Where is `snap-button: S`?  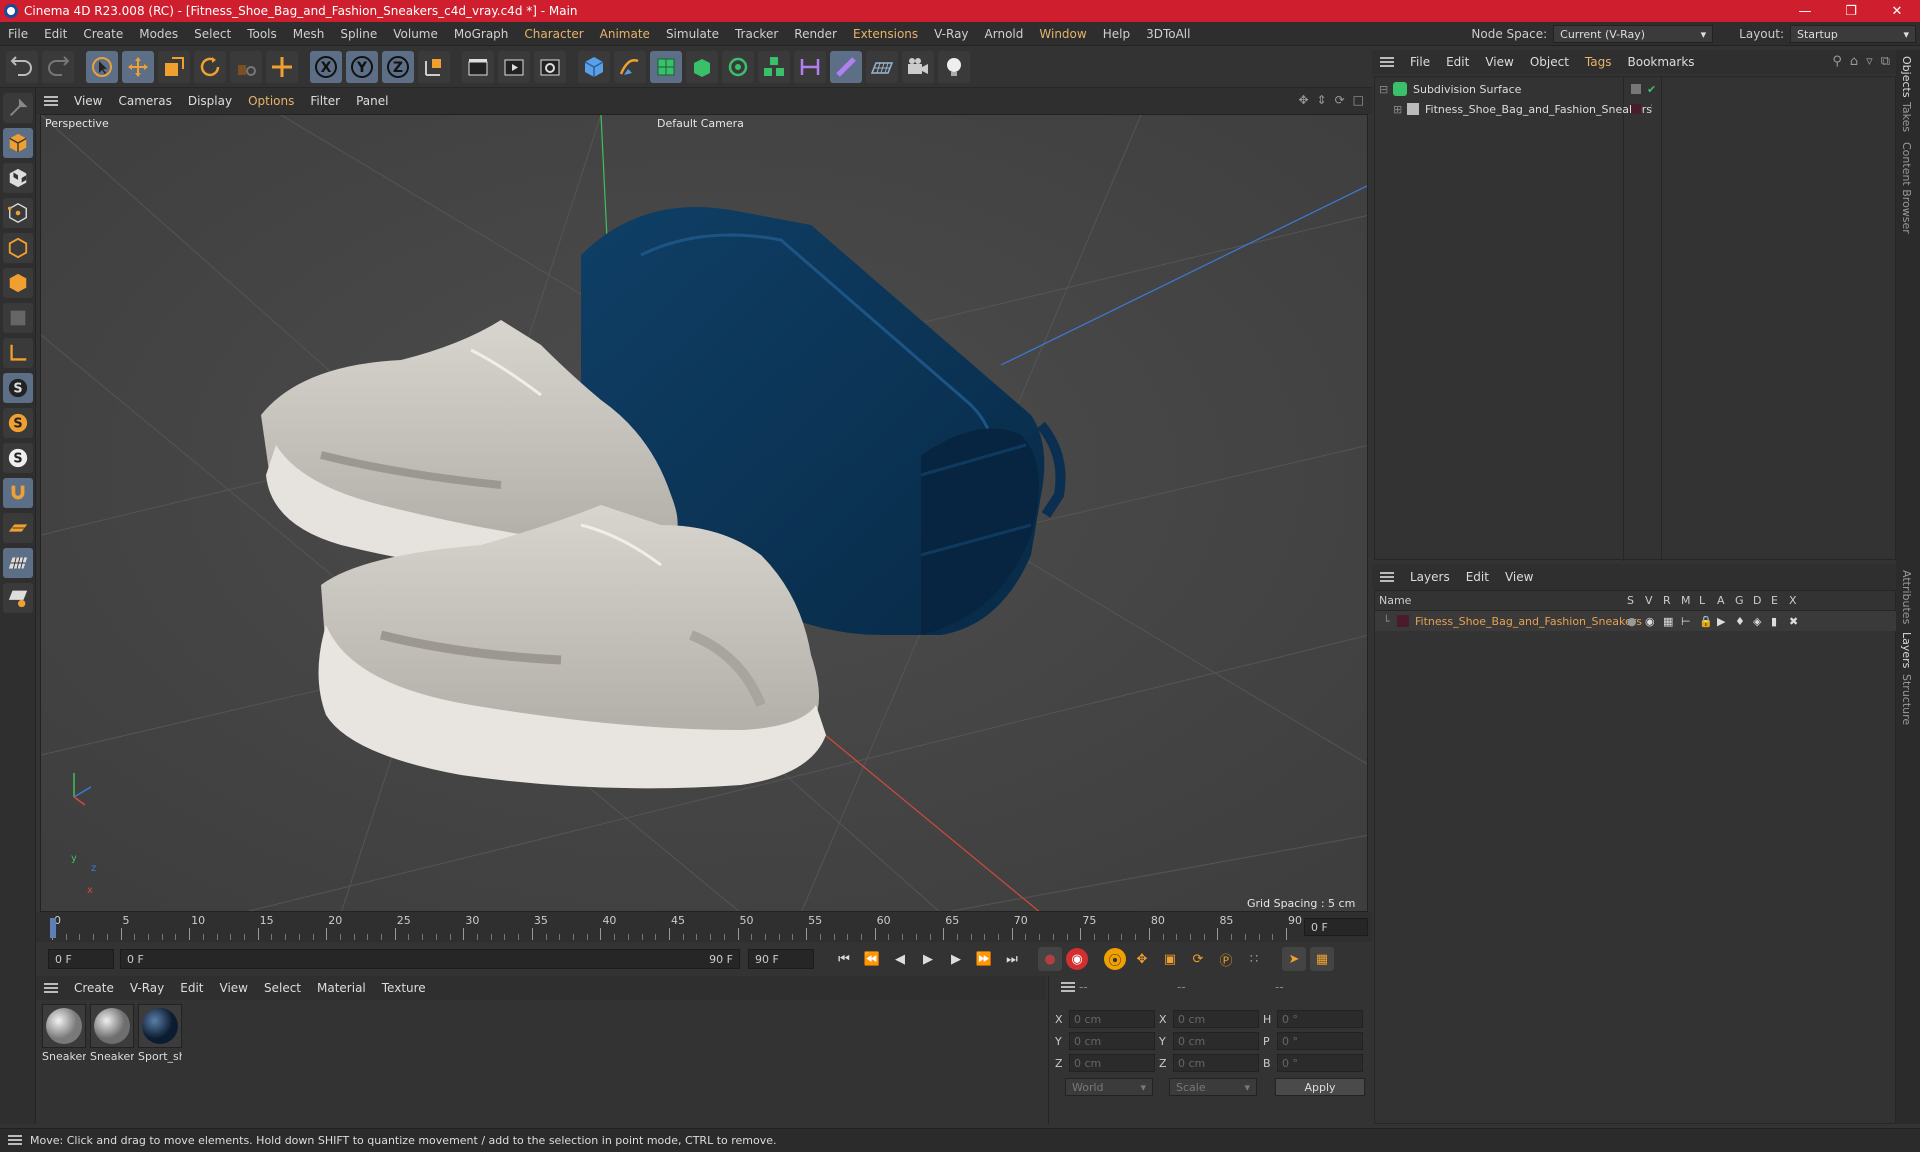
snap-button: S is located at coordinates (18, 388).